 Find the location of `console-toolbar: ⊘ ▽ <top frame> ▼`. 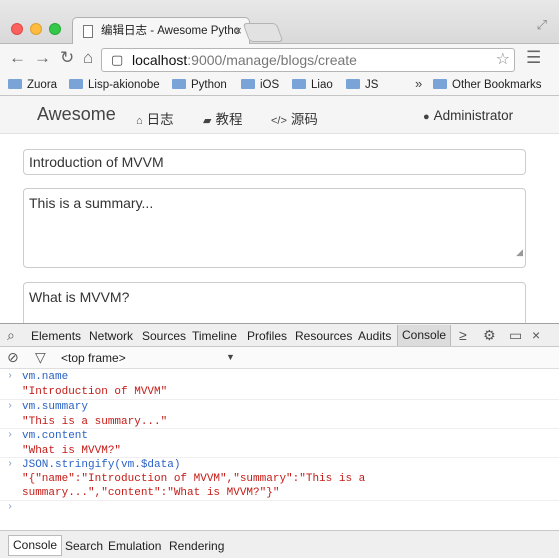

console-toolbar: ⊘ ▽ <top frame> ▼ is located at coordinates (279, 358).